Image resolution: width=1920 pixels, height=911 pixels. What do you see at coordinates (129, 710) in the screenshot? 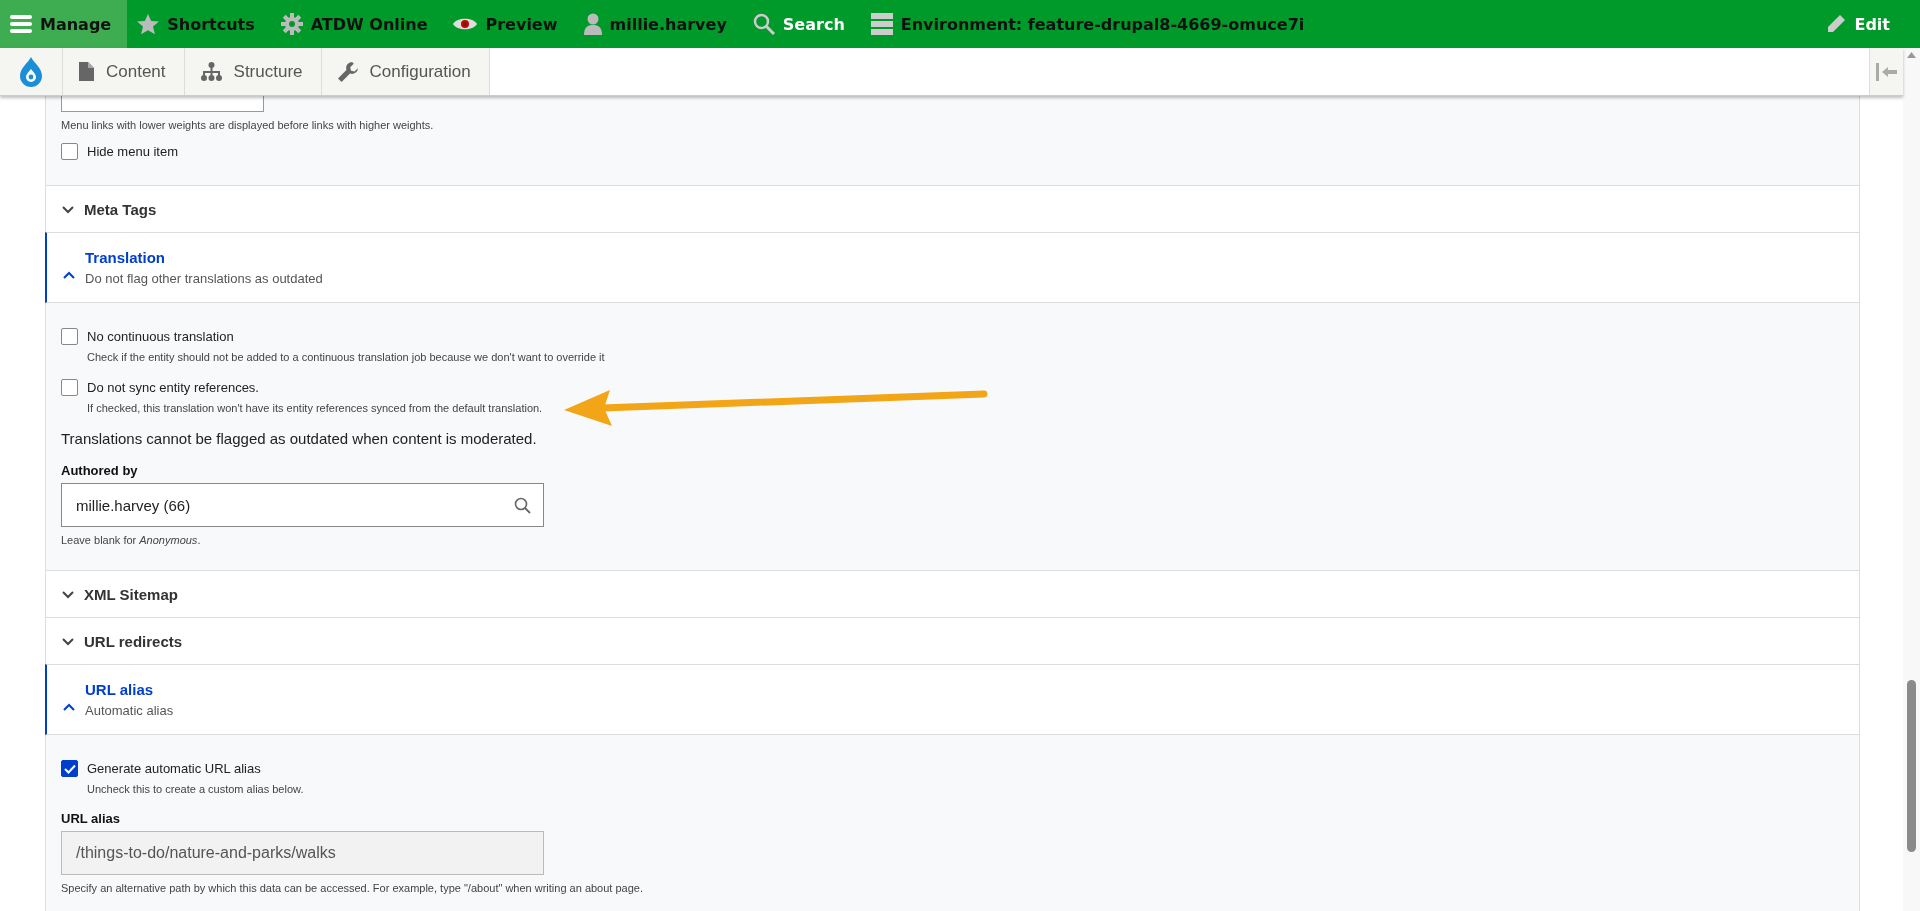
I see `section-summary: Automatic alias` at bounding box center [129, 710].